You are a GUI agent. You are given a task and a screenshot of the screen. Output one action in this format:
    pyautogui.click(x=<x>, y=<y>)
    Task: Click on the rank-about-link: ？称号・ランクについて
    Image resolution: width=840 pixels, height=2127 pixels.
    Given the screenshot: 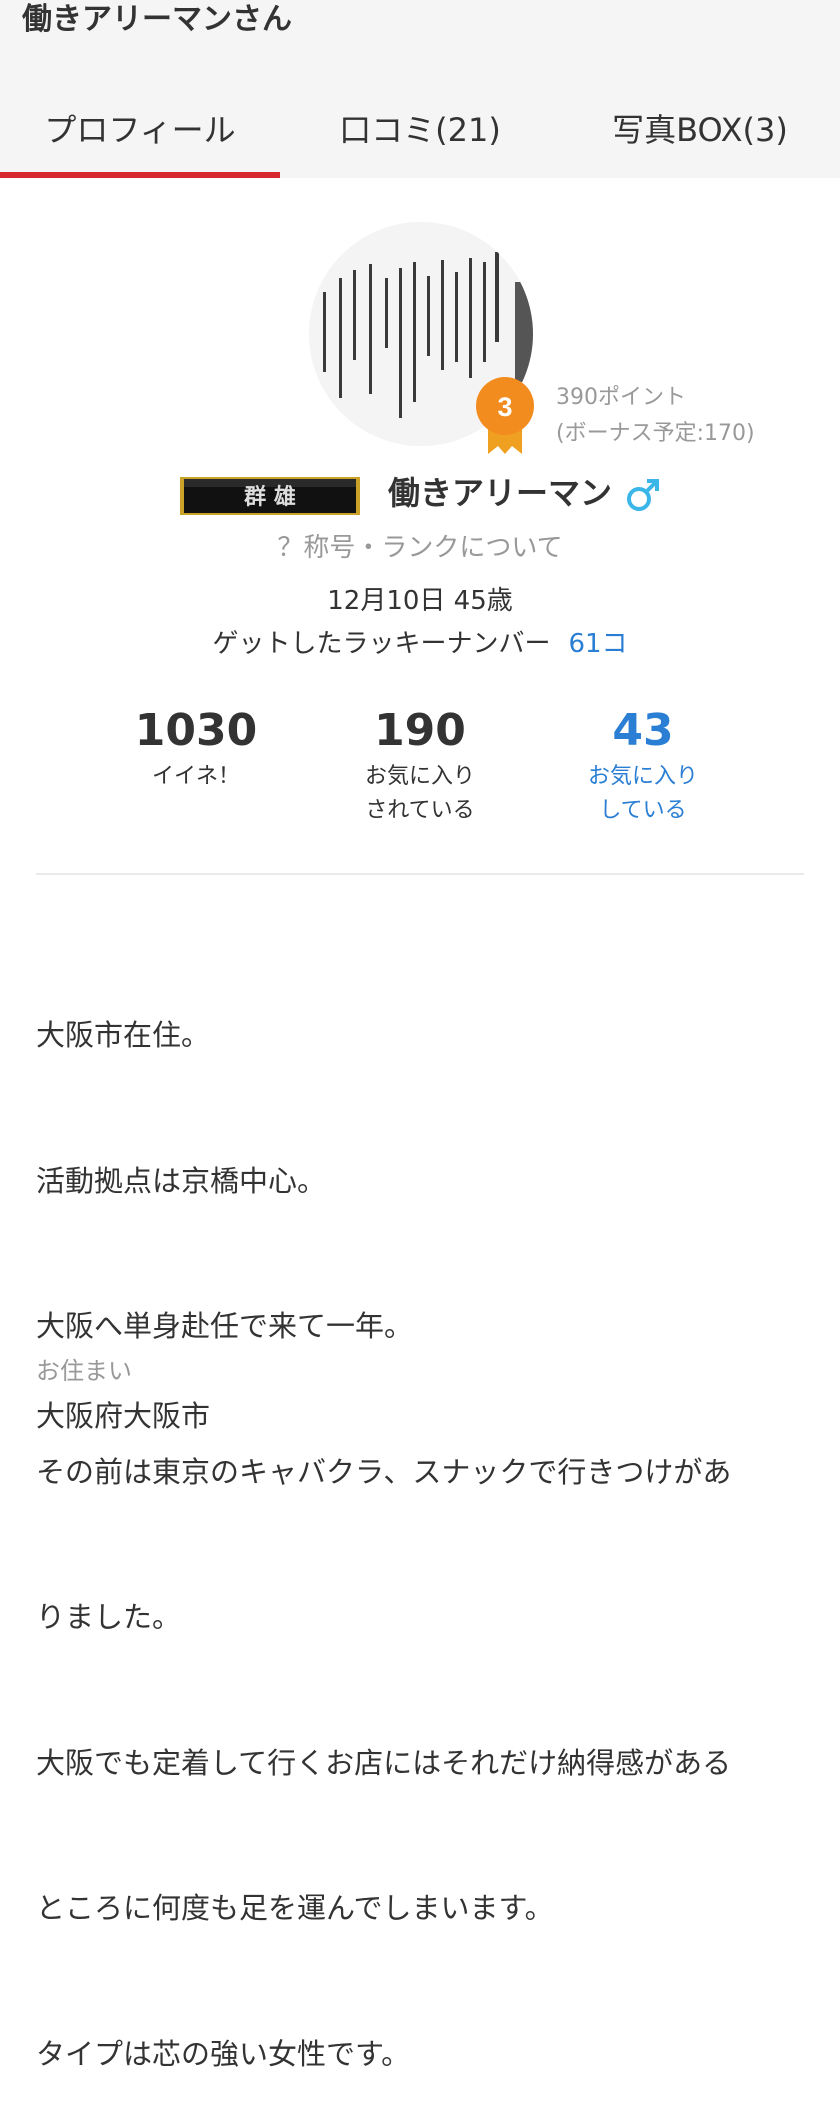 What is the action you would take?
    pyautogui.click(x=420, y=548)
    